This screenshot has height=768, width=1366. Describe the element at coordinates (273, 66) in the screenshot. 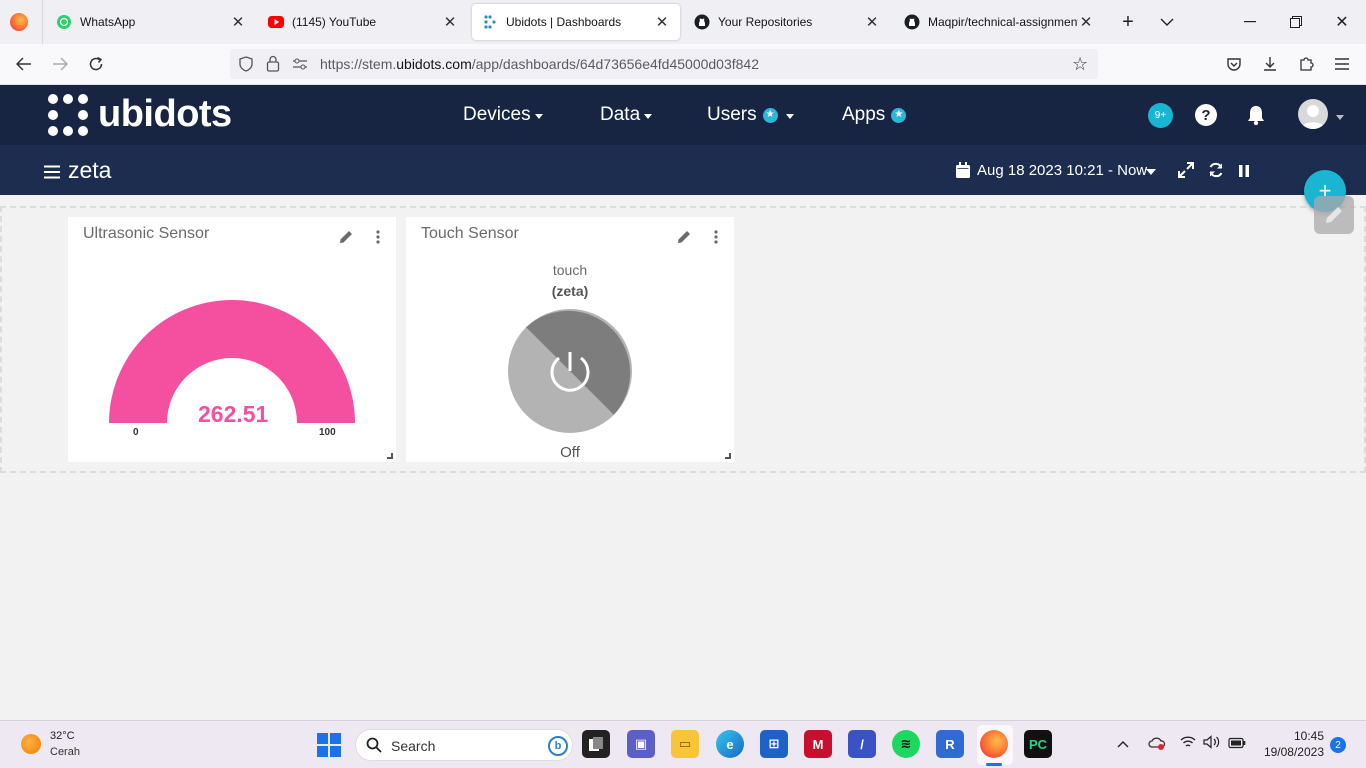

I see `lock-icon` at that location.